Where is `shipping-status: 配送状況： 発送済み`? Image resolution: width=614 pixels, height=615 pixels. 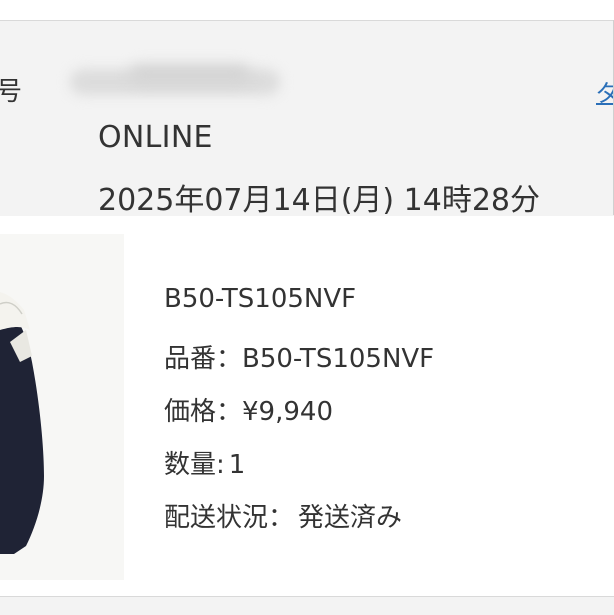 shipping-status: 配送状況： 発送済み is located at coordinates (283, 515).